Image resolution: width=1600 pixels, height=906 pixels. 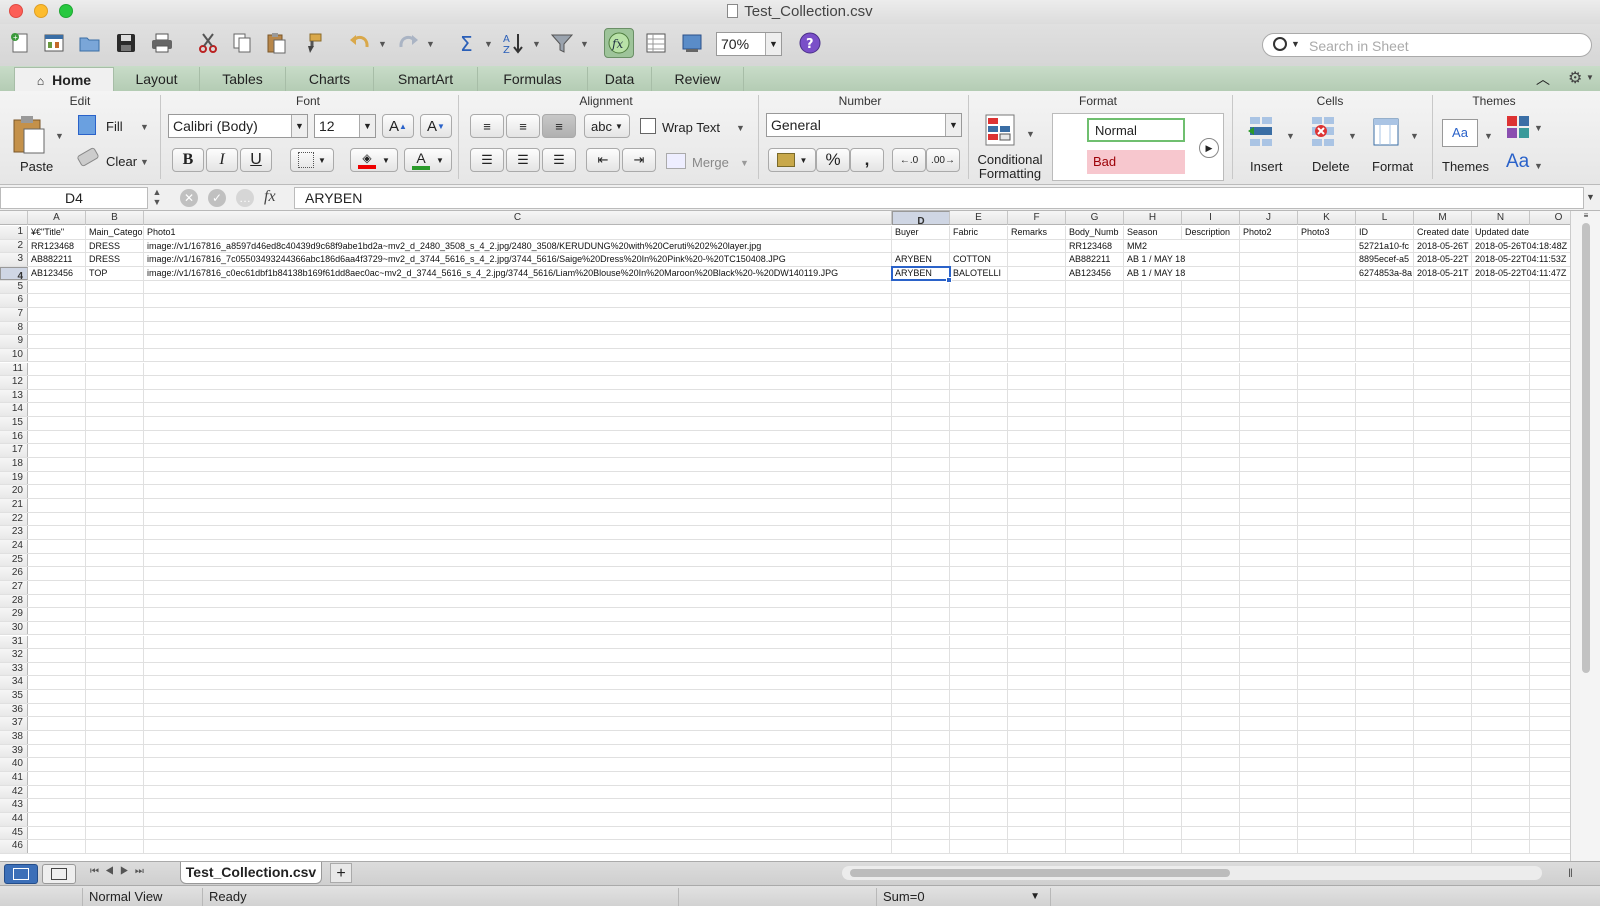 What do you see at coordinates (14, 382) in the screenshot?
I see `row-header: 12` at bounding box center [14, 382].